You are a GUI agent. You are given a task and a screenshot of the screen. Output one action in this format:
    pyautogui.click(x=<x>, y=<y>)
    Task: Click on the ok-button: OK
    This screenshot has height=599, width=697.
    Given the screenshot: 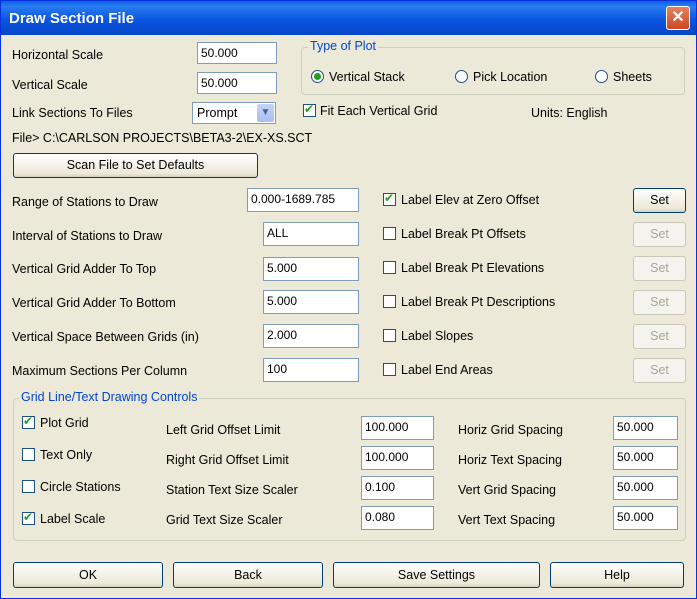 What is the action you would take?
    pyautogui.click(x=88, y=575)
    